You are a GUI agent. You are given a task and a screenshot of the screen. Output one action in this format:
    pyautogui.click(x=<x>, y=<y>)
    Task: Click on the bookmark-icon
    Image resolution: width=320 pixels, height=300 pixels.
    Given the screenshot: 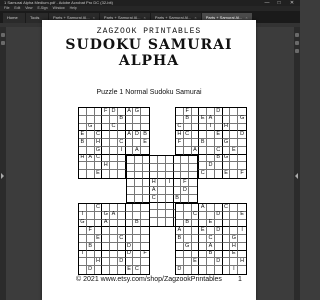 What is the action you would take?
    pyautogui.click(x=3, y=35)
    